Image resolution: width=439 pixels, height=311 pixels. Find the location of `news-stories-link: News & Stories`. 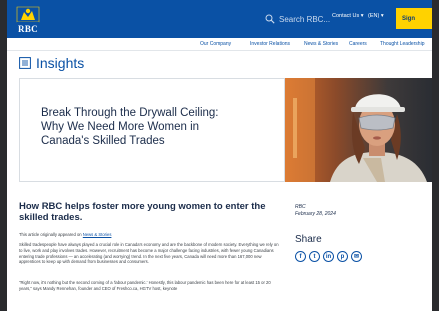

news-stories-link: News & Stories is located at coordinates (97, 234).